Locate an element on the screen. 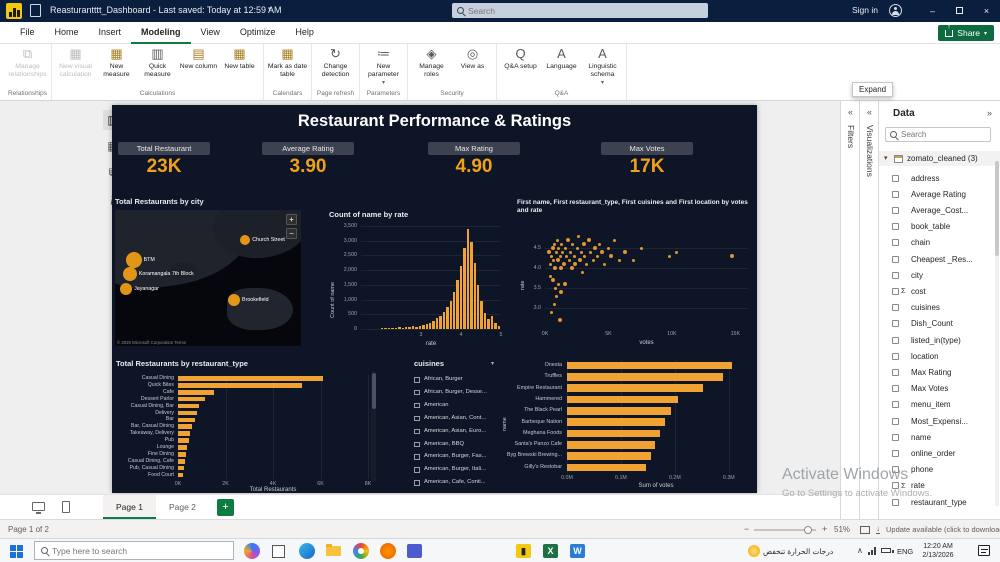 The image size is (1000, 562). tray-expand-icon: ∧ is located at coordinates (860, 550).